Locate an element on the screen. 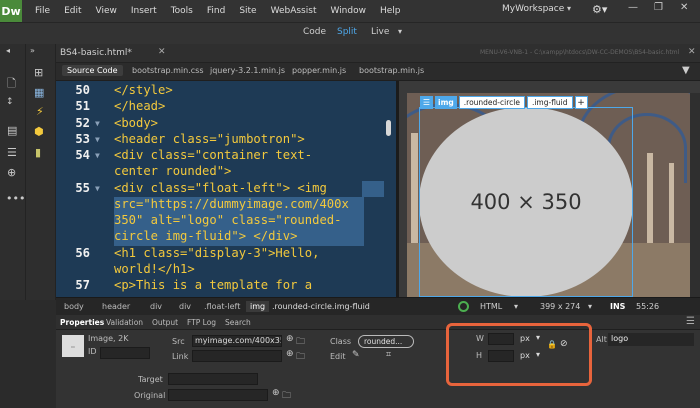  assets-icon: ⬢ is located at coordinates (39, 131).